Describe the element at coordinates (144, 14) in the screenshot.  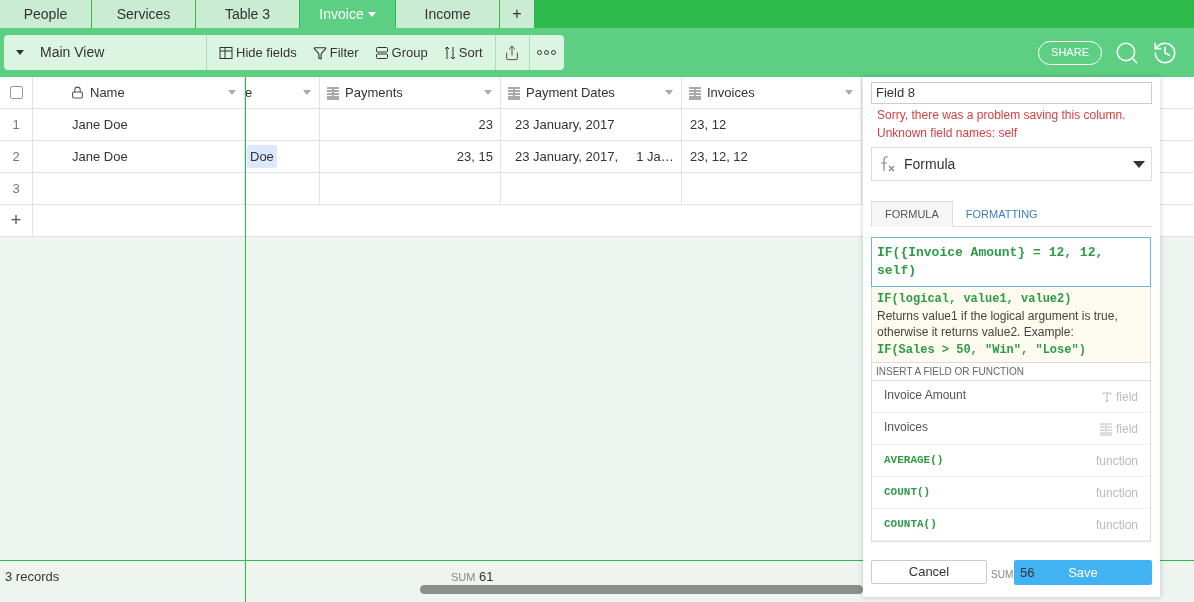
I see `table-tab: Services` at that location.